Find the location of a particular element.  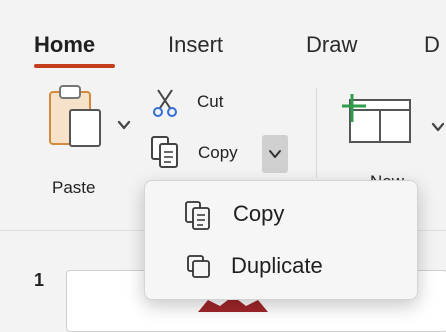

tab-design: D is located at coordinates (432, 45).